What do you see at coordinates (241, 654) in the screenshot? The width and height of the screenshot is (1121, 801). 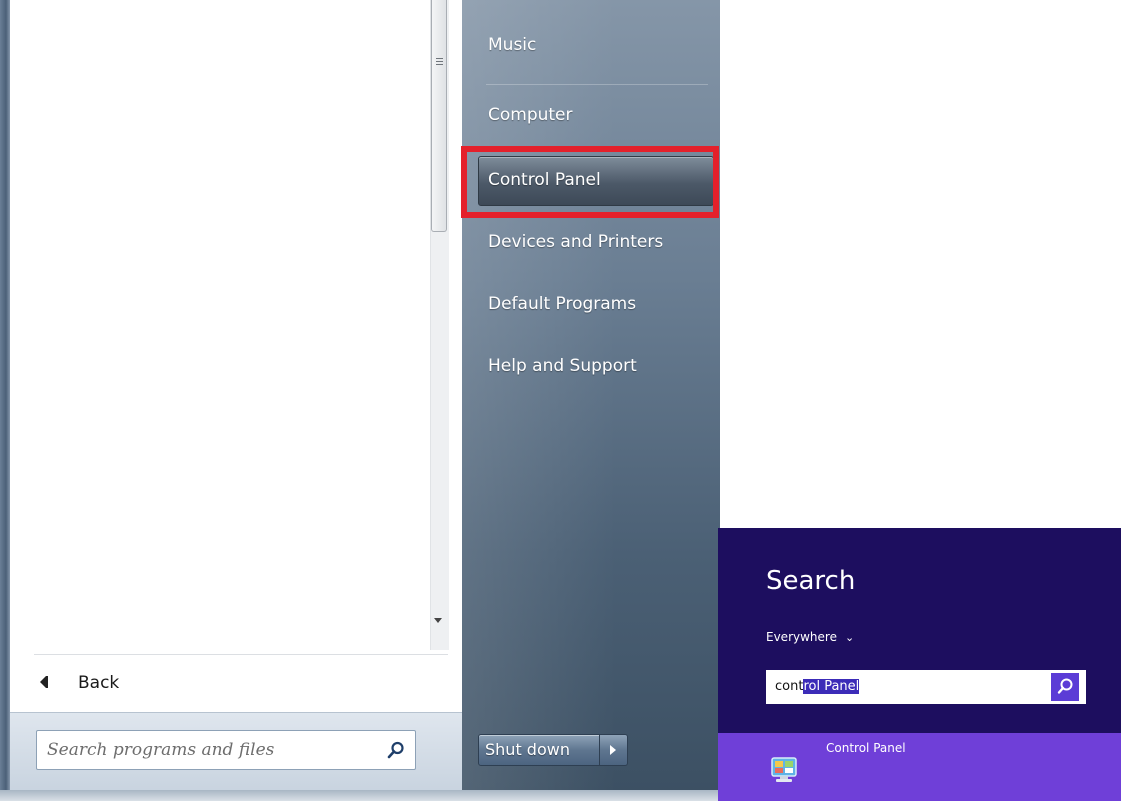 I see `programs-separator` at bounding box center [241, 654].